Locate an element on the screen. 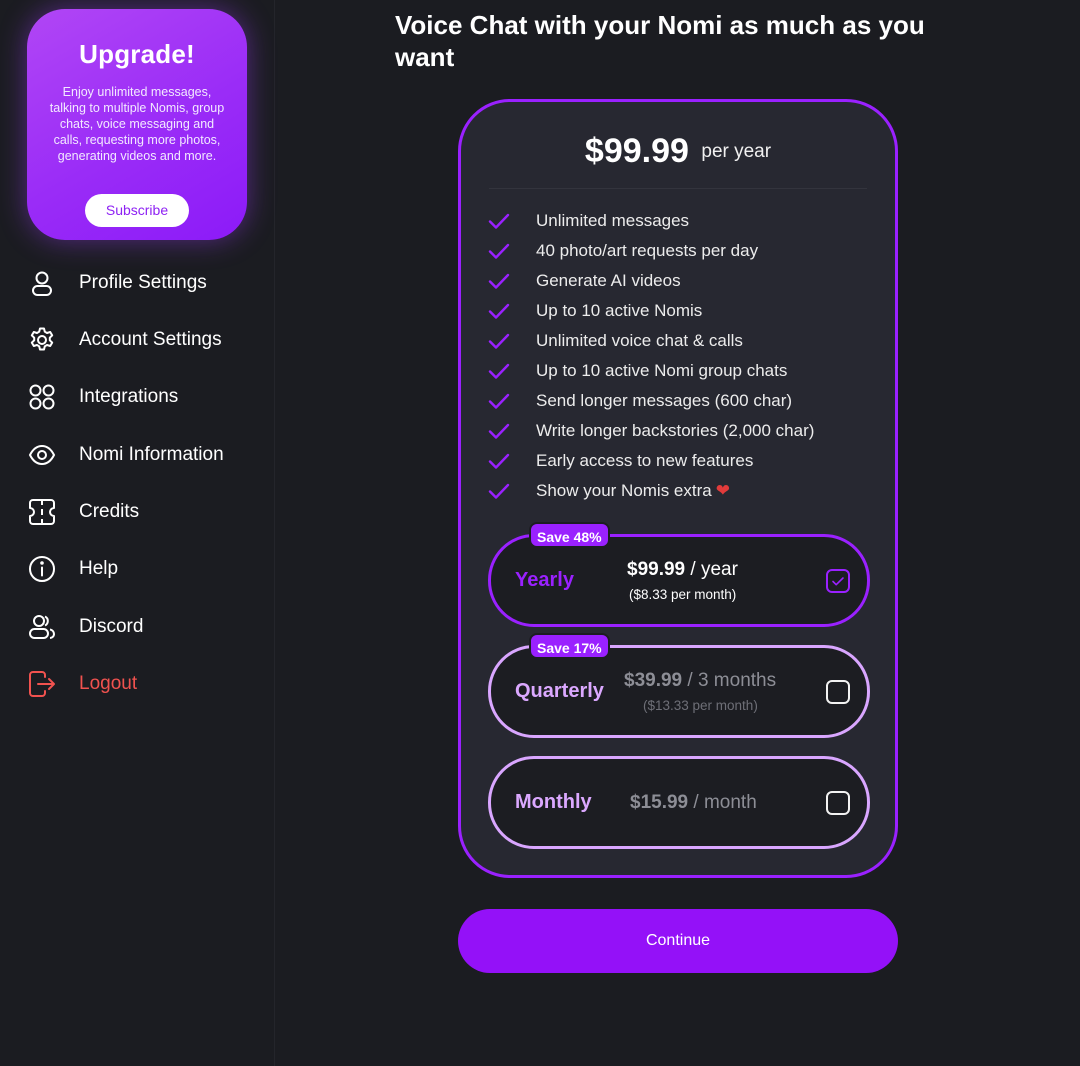 Image resolution: width=1080 pixels, height=1066 pixels. option-per-month: ($8.33 per month) is located at coordinates (683, 594).